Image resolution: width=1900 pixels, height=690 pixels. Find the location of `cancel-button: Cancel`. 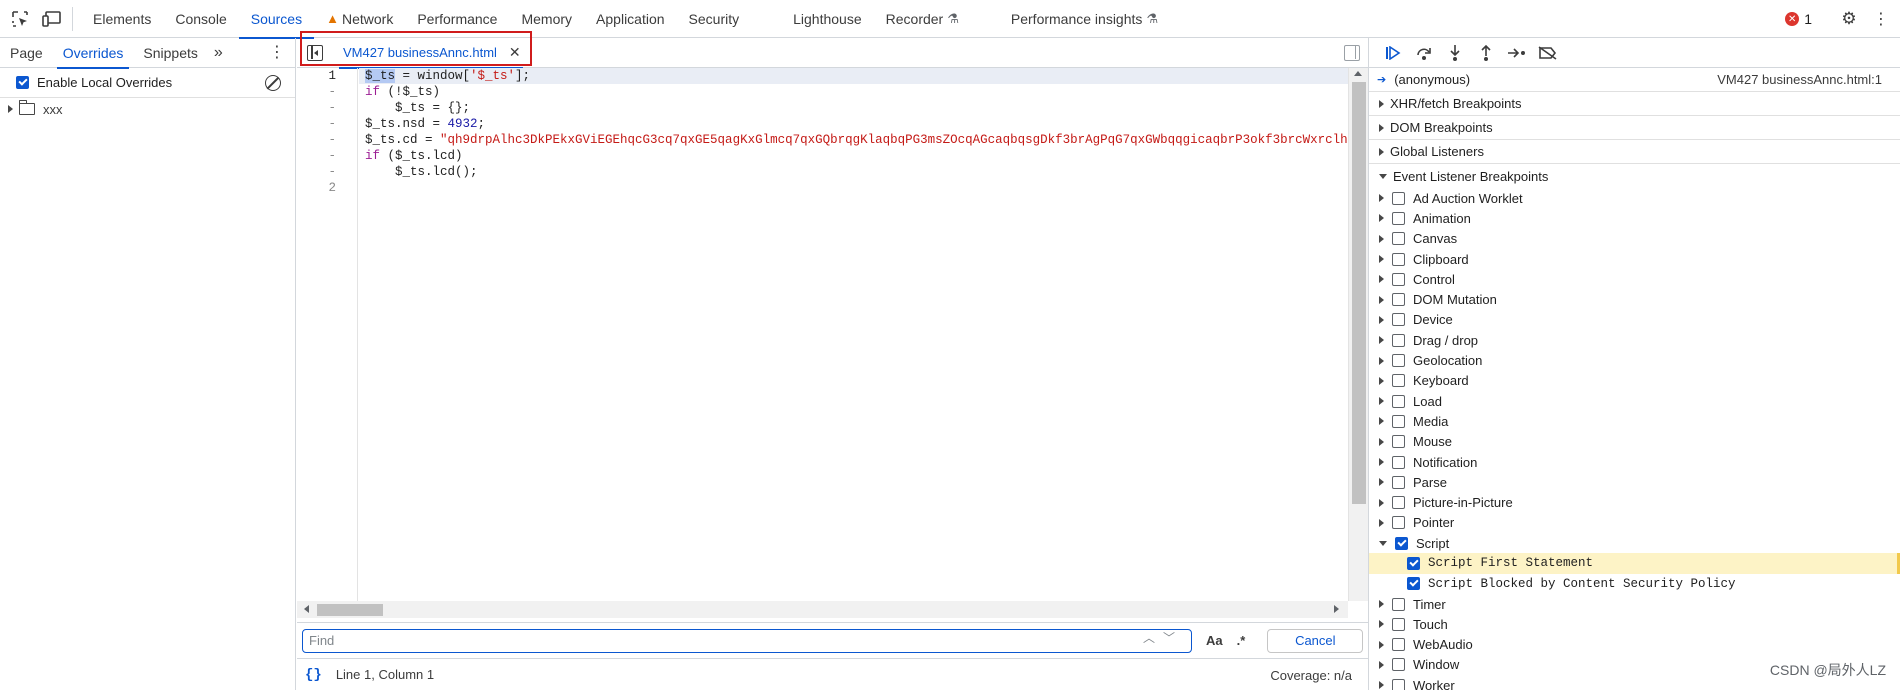

cancel-button: Cancel is located at coordinates (1315, 640).